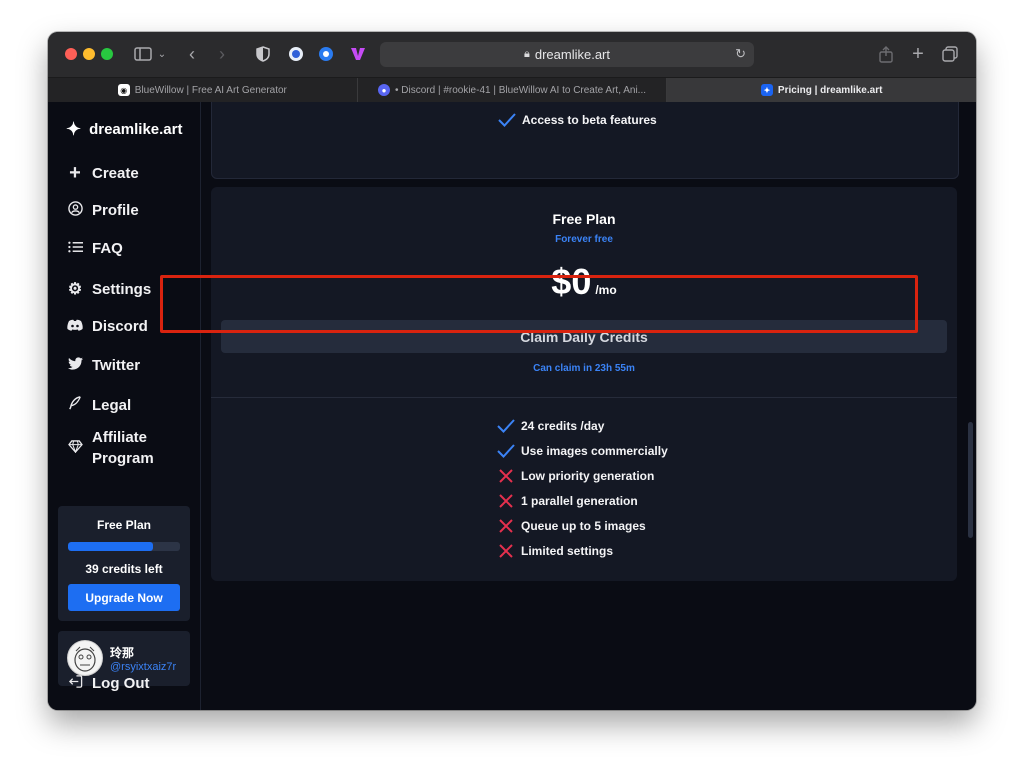  Describe the element at coordinates (75, 173) in the screenshot. I see `plus-icon: +` at that location.